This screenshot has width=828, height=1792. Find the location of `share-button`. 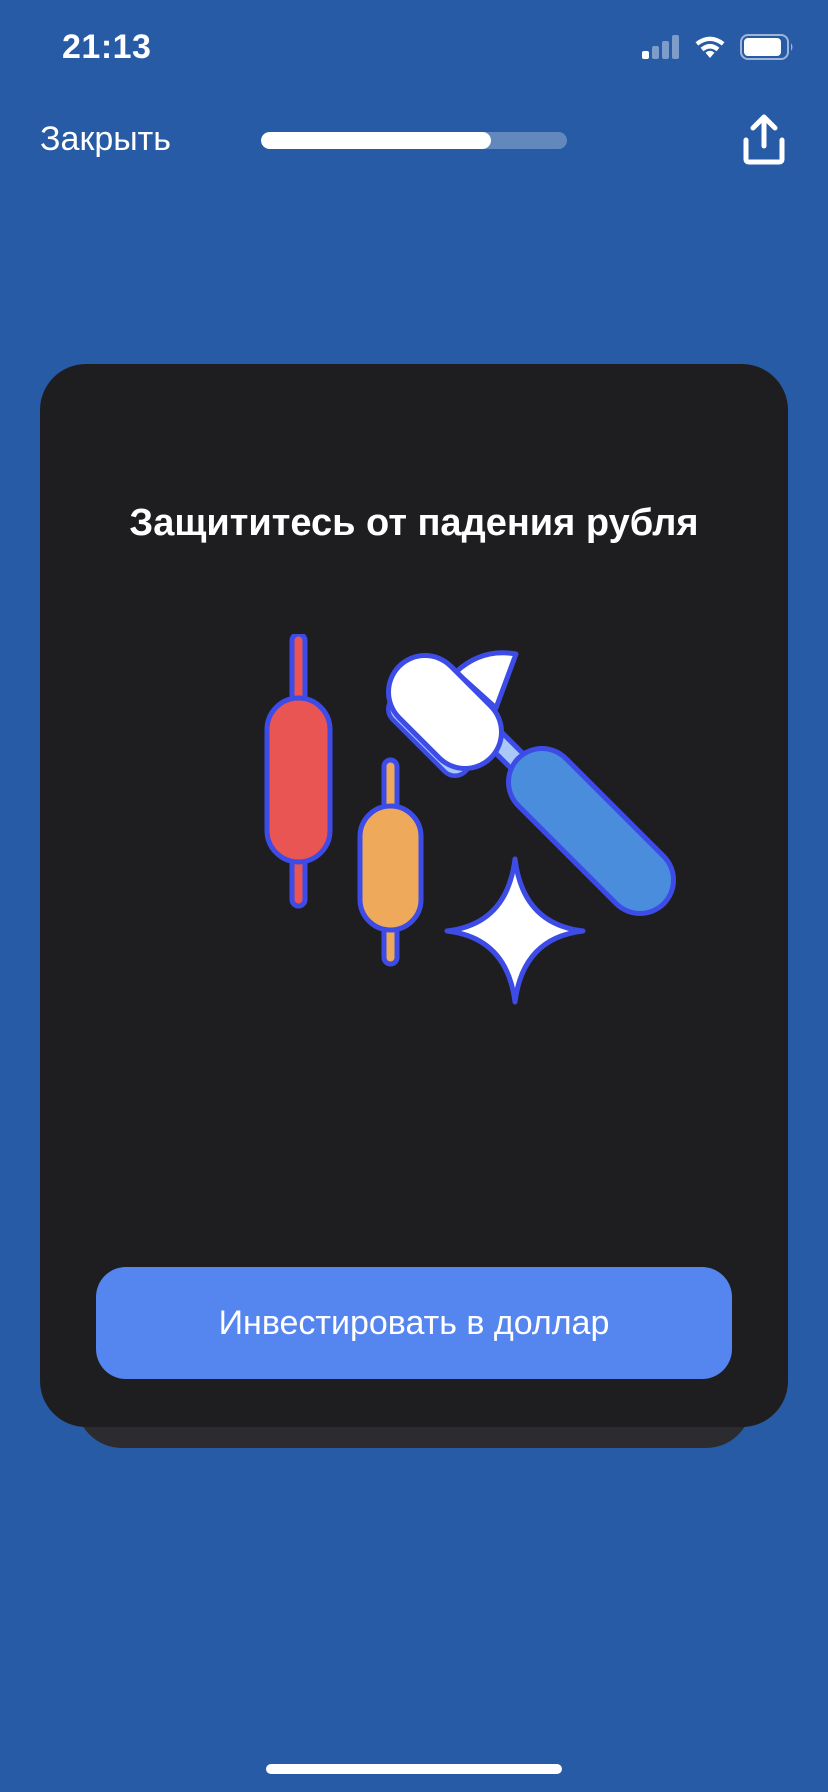

share-button is located at coordinates (764, 140).